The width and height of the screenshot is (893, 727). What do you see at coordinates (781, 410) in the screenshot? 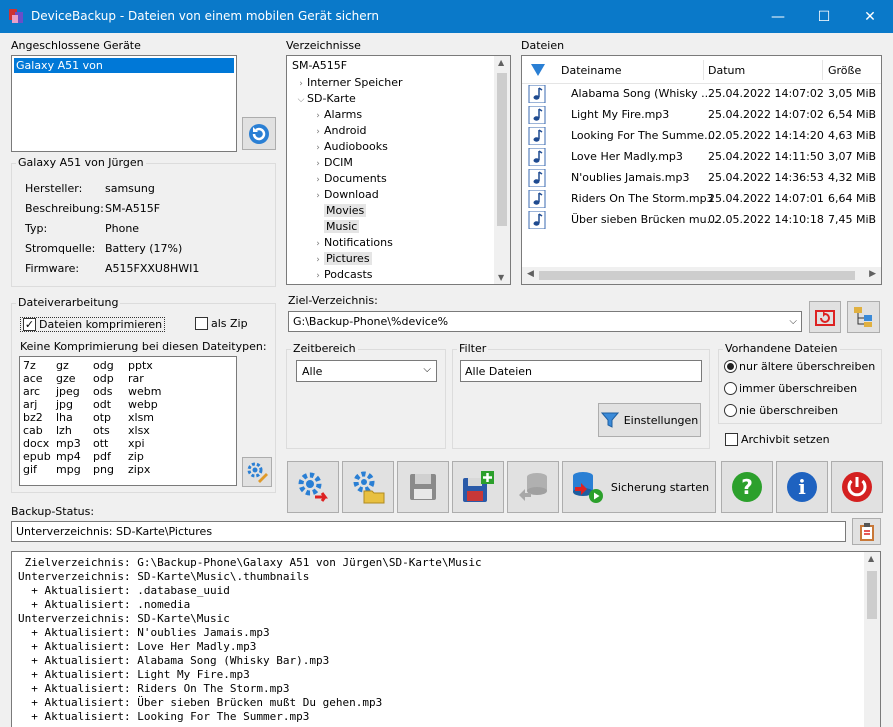
I see `existing-option: nie überschreiben` at bounding box center [781, 410].